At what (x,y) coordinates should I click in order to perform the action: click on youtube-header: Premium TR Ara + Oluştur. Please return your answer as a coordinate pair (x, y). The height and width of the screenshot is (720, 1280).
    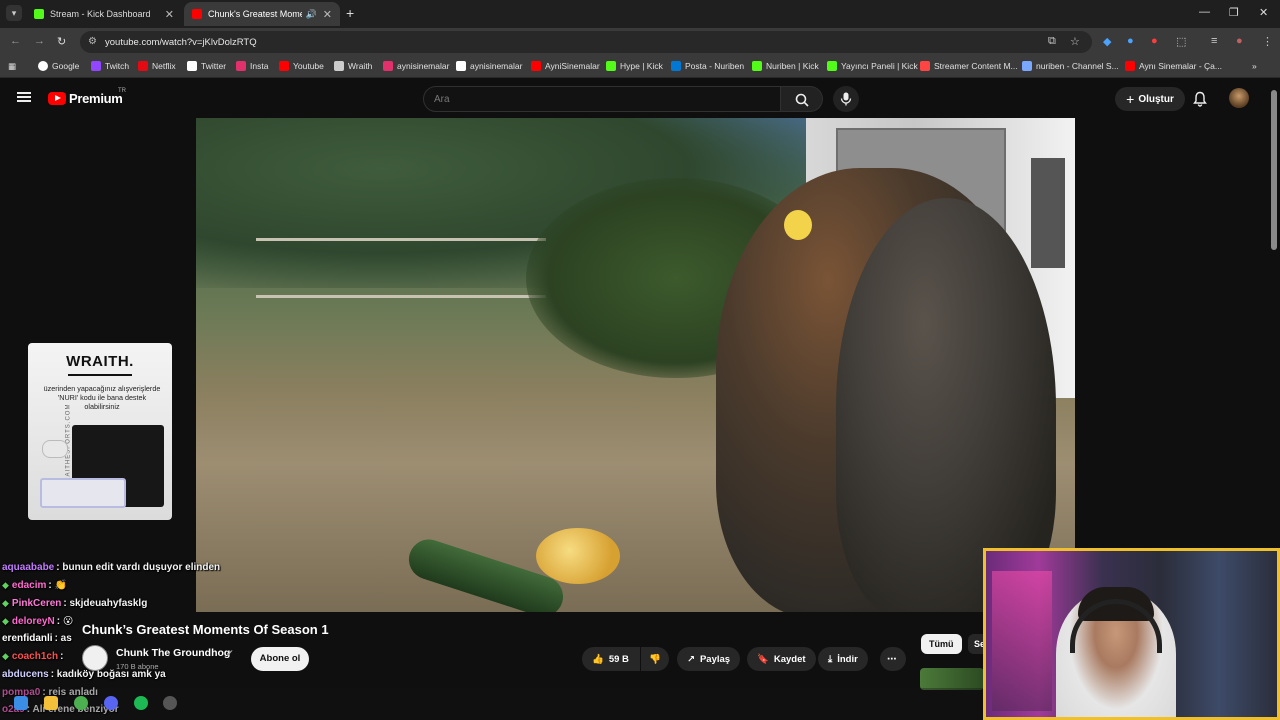
    Looking at the image, I should click on (640, 99).